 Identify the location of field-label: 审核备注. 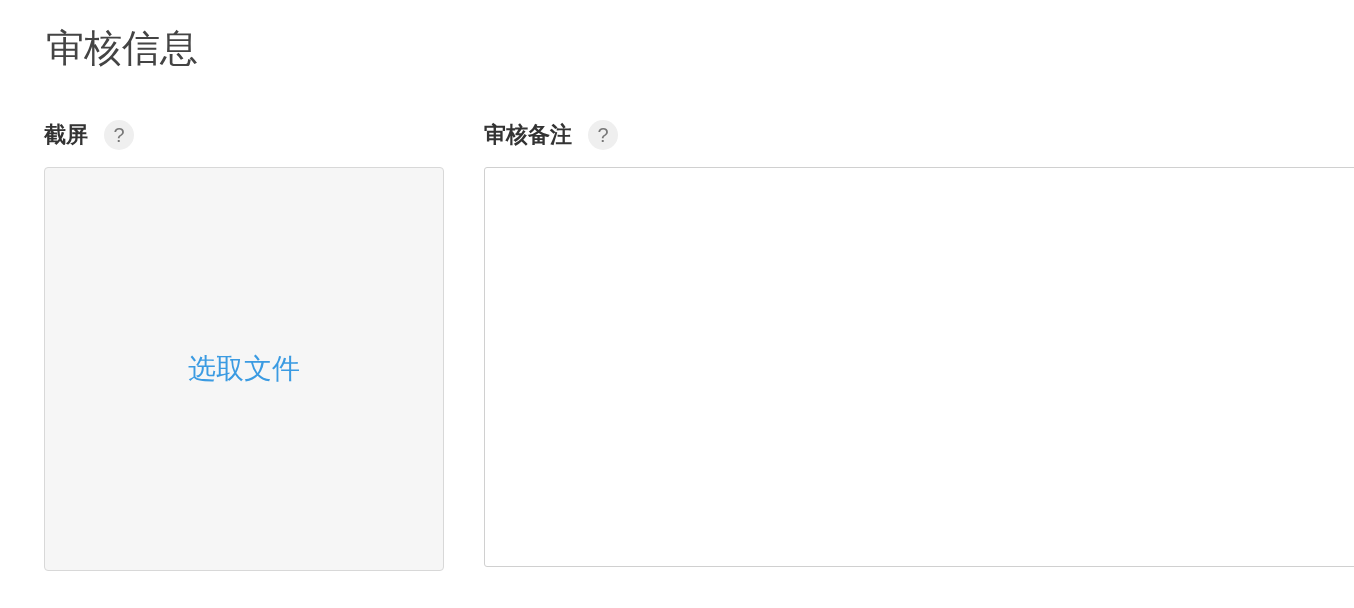
(528, 135).